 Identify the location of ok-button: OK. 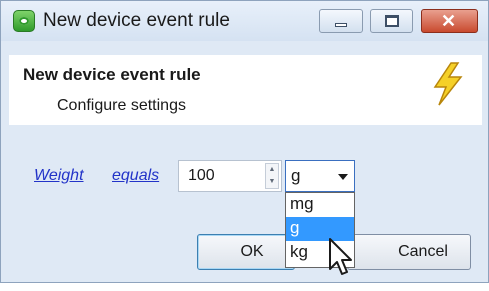
(246, 252).